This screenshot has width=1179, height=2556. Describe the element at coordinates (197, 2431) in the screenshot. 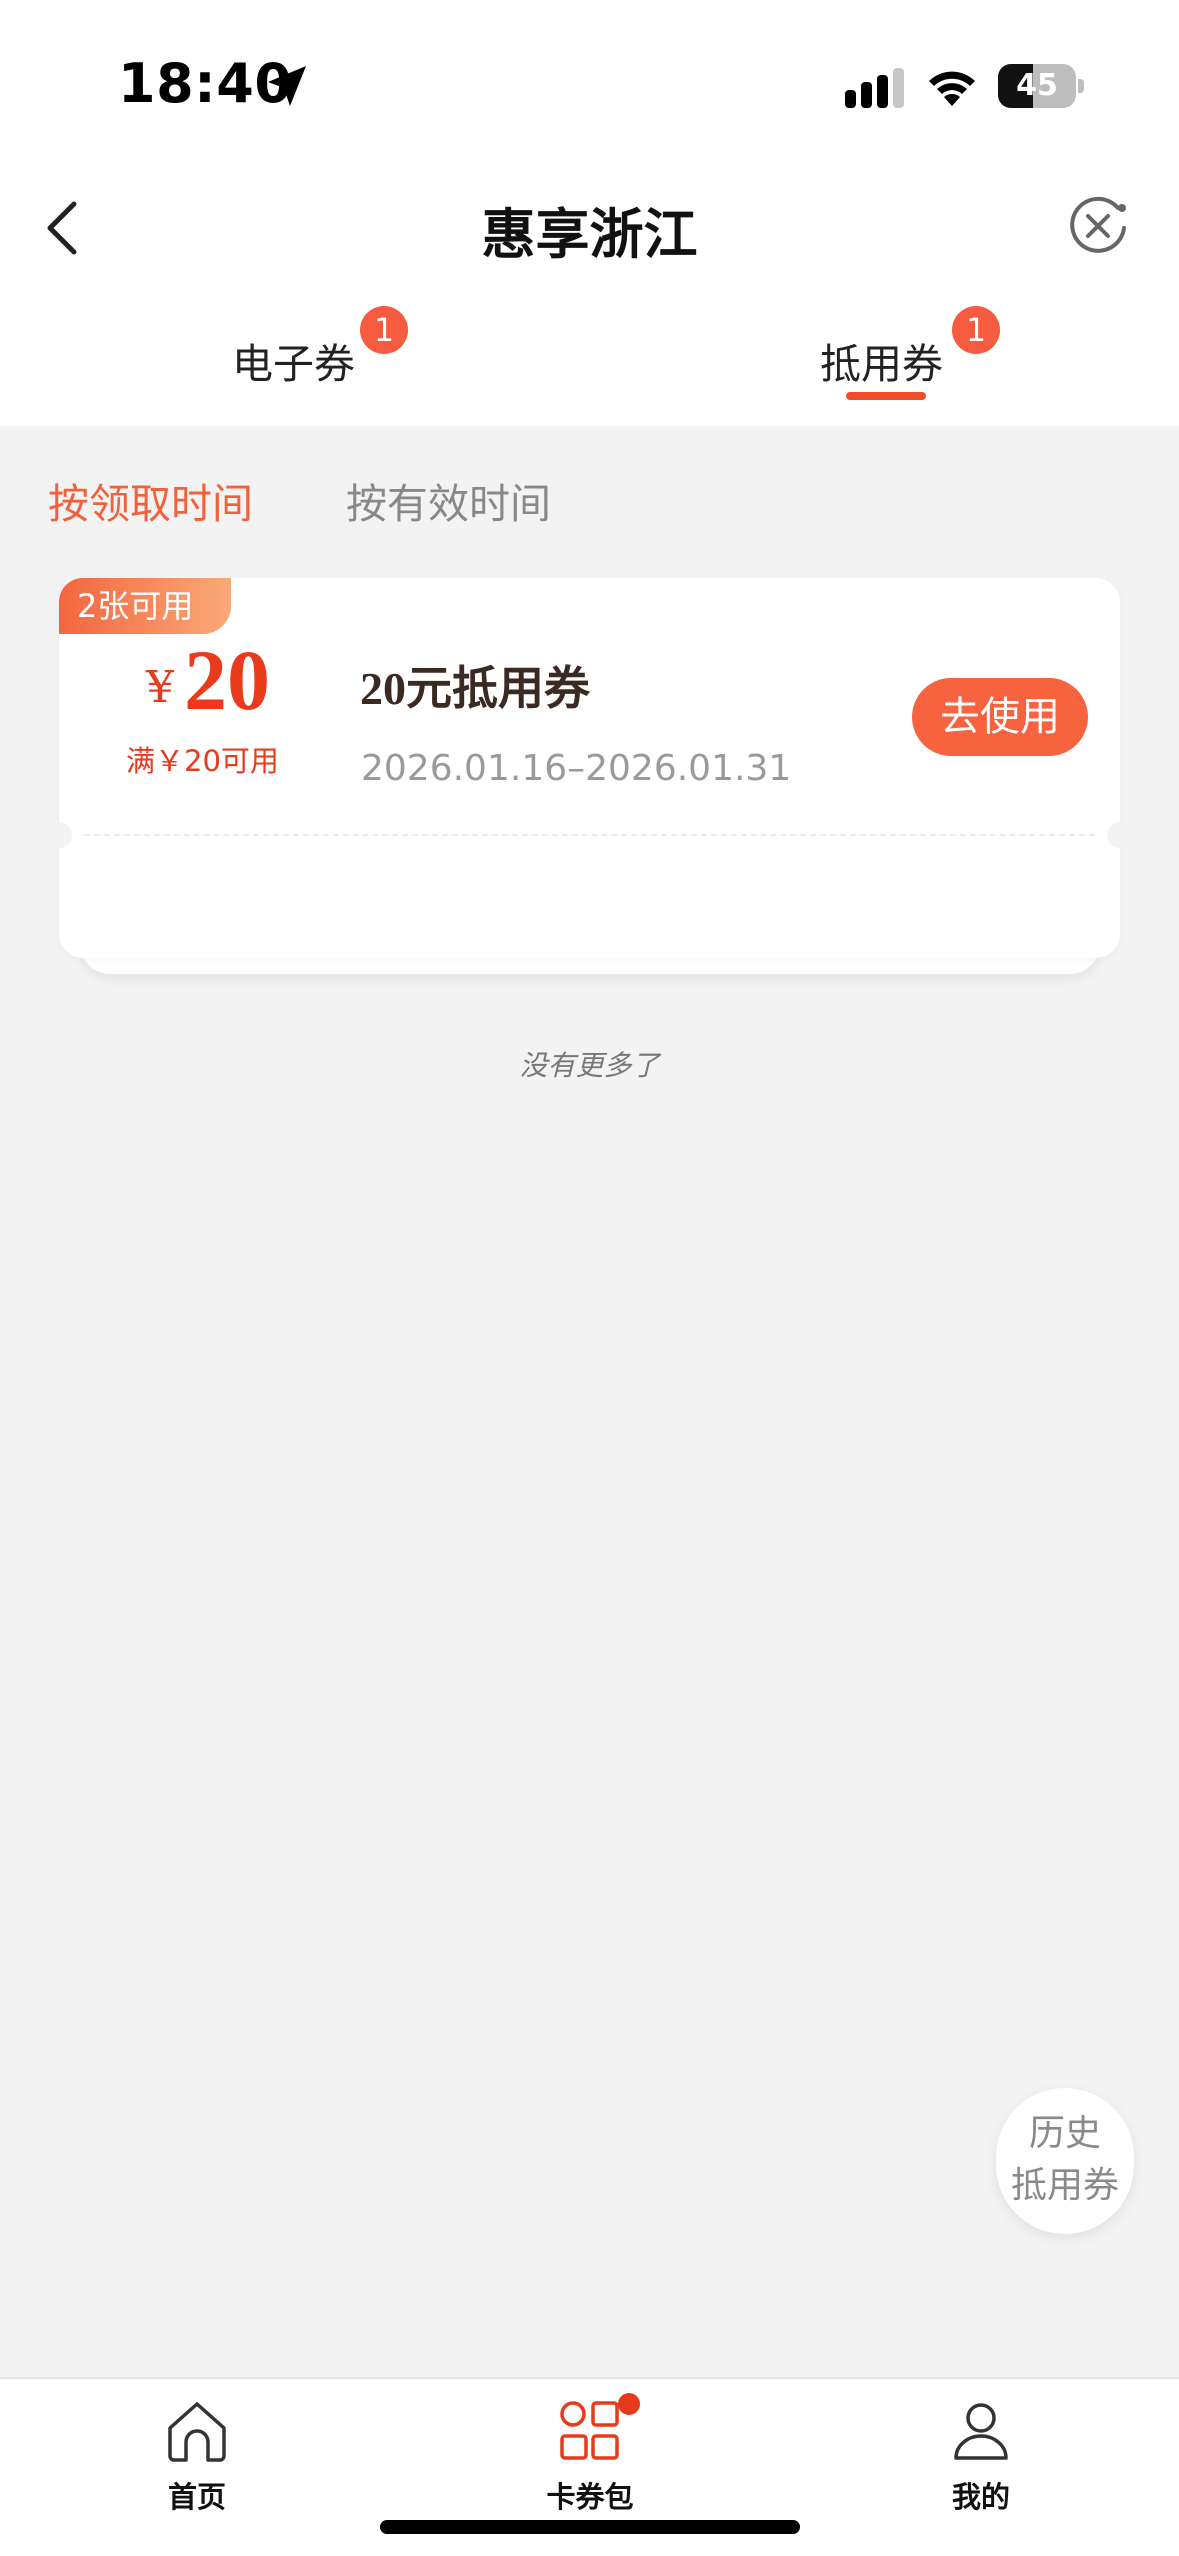

I see `home-icon` at that location.